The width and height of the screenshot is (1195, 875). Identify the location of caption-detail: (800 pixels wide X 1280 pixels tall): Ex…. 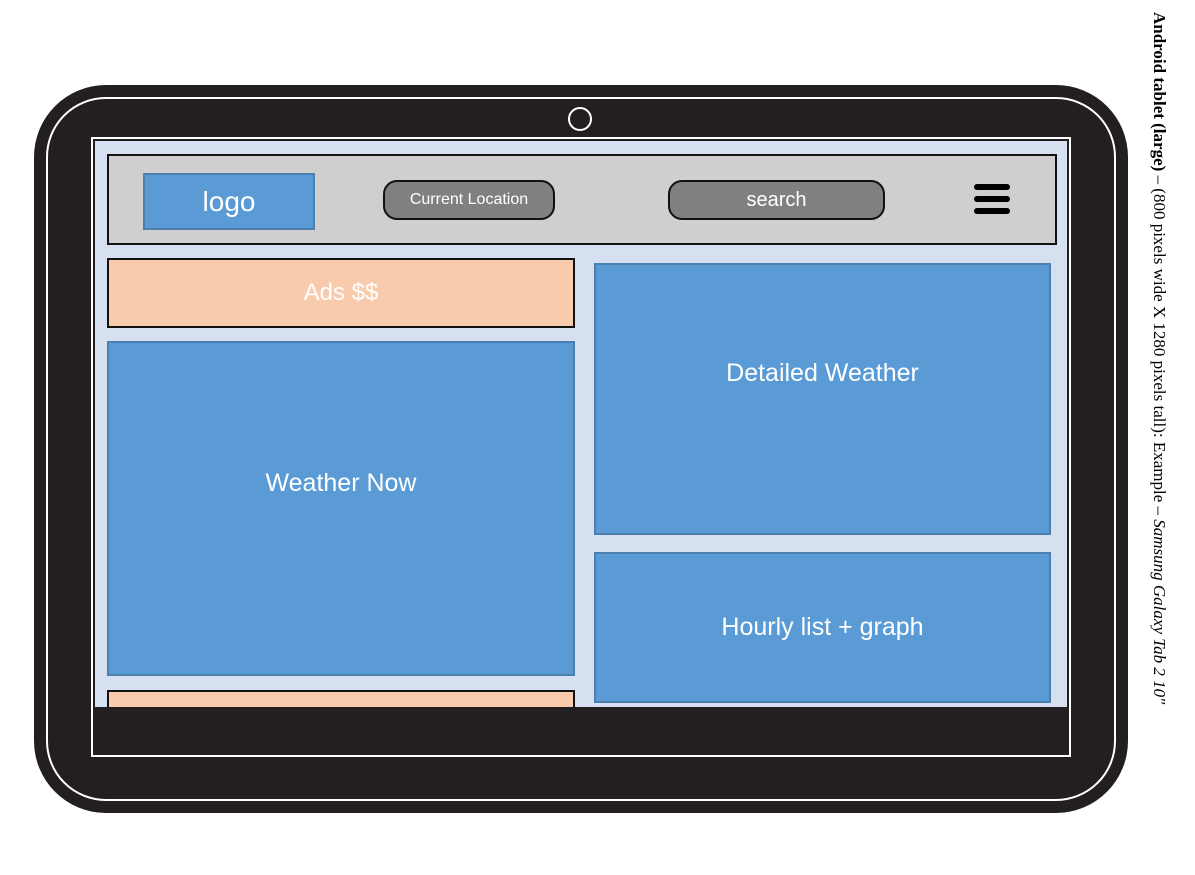
(1159, 354).